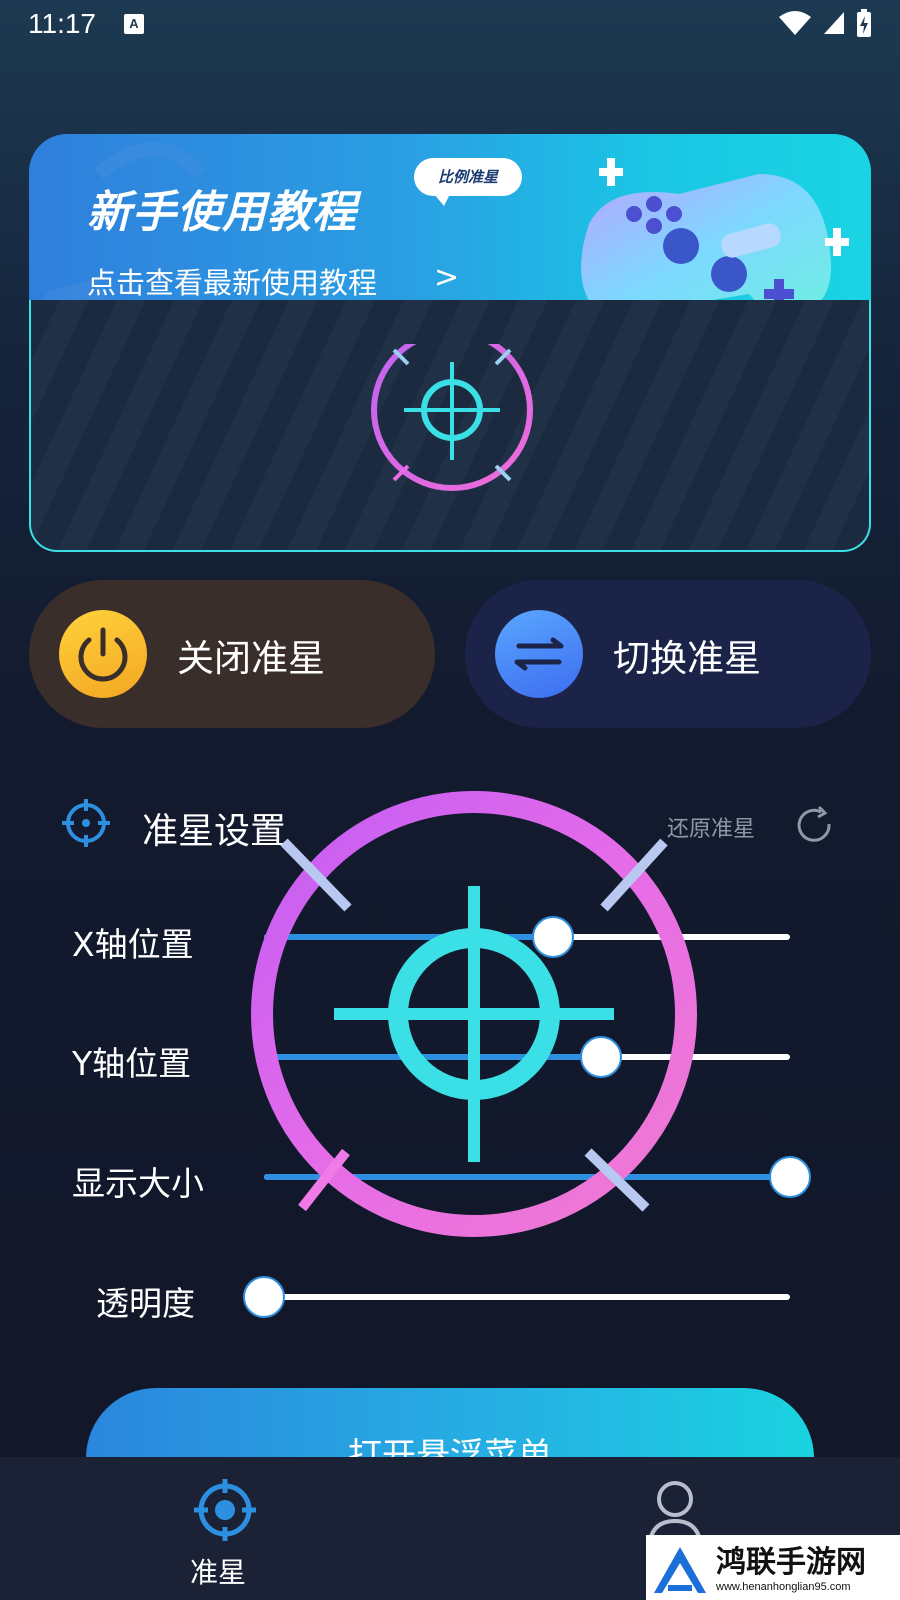 This screenshot has height=1600, width=900. Describe the element at coordinates (62, 23) in the screenshot. I see `status-time: 11:17` at that location.